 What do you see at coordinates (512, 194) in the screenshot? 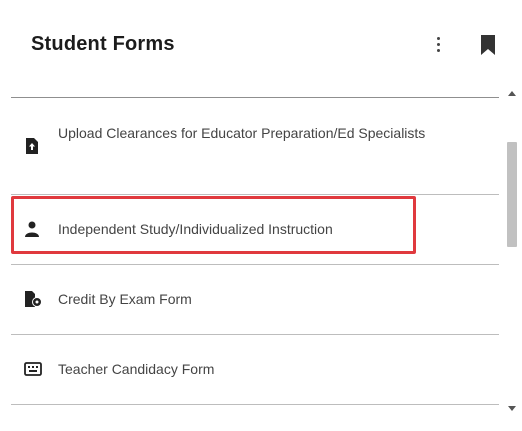
I see `scroll-thumb` at bounding box center [512, 194].